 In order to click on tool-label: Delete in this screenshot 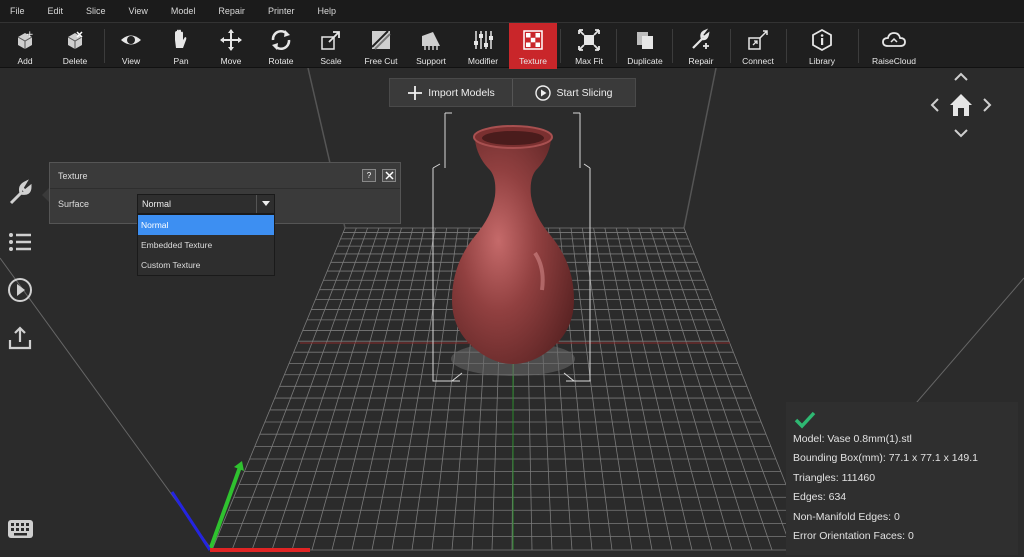, I will do `click(75, 61)`.